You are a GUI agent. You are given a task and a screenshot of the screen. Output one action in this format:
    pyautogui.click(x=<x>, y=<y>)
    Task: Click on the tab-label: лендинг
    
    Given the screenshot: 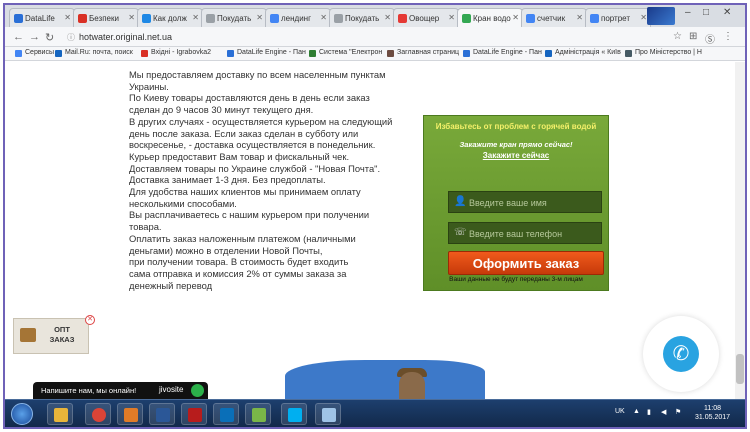 What is the action you would take?
    pyautogui.click(x=296, y=18)
    